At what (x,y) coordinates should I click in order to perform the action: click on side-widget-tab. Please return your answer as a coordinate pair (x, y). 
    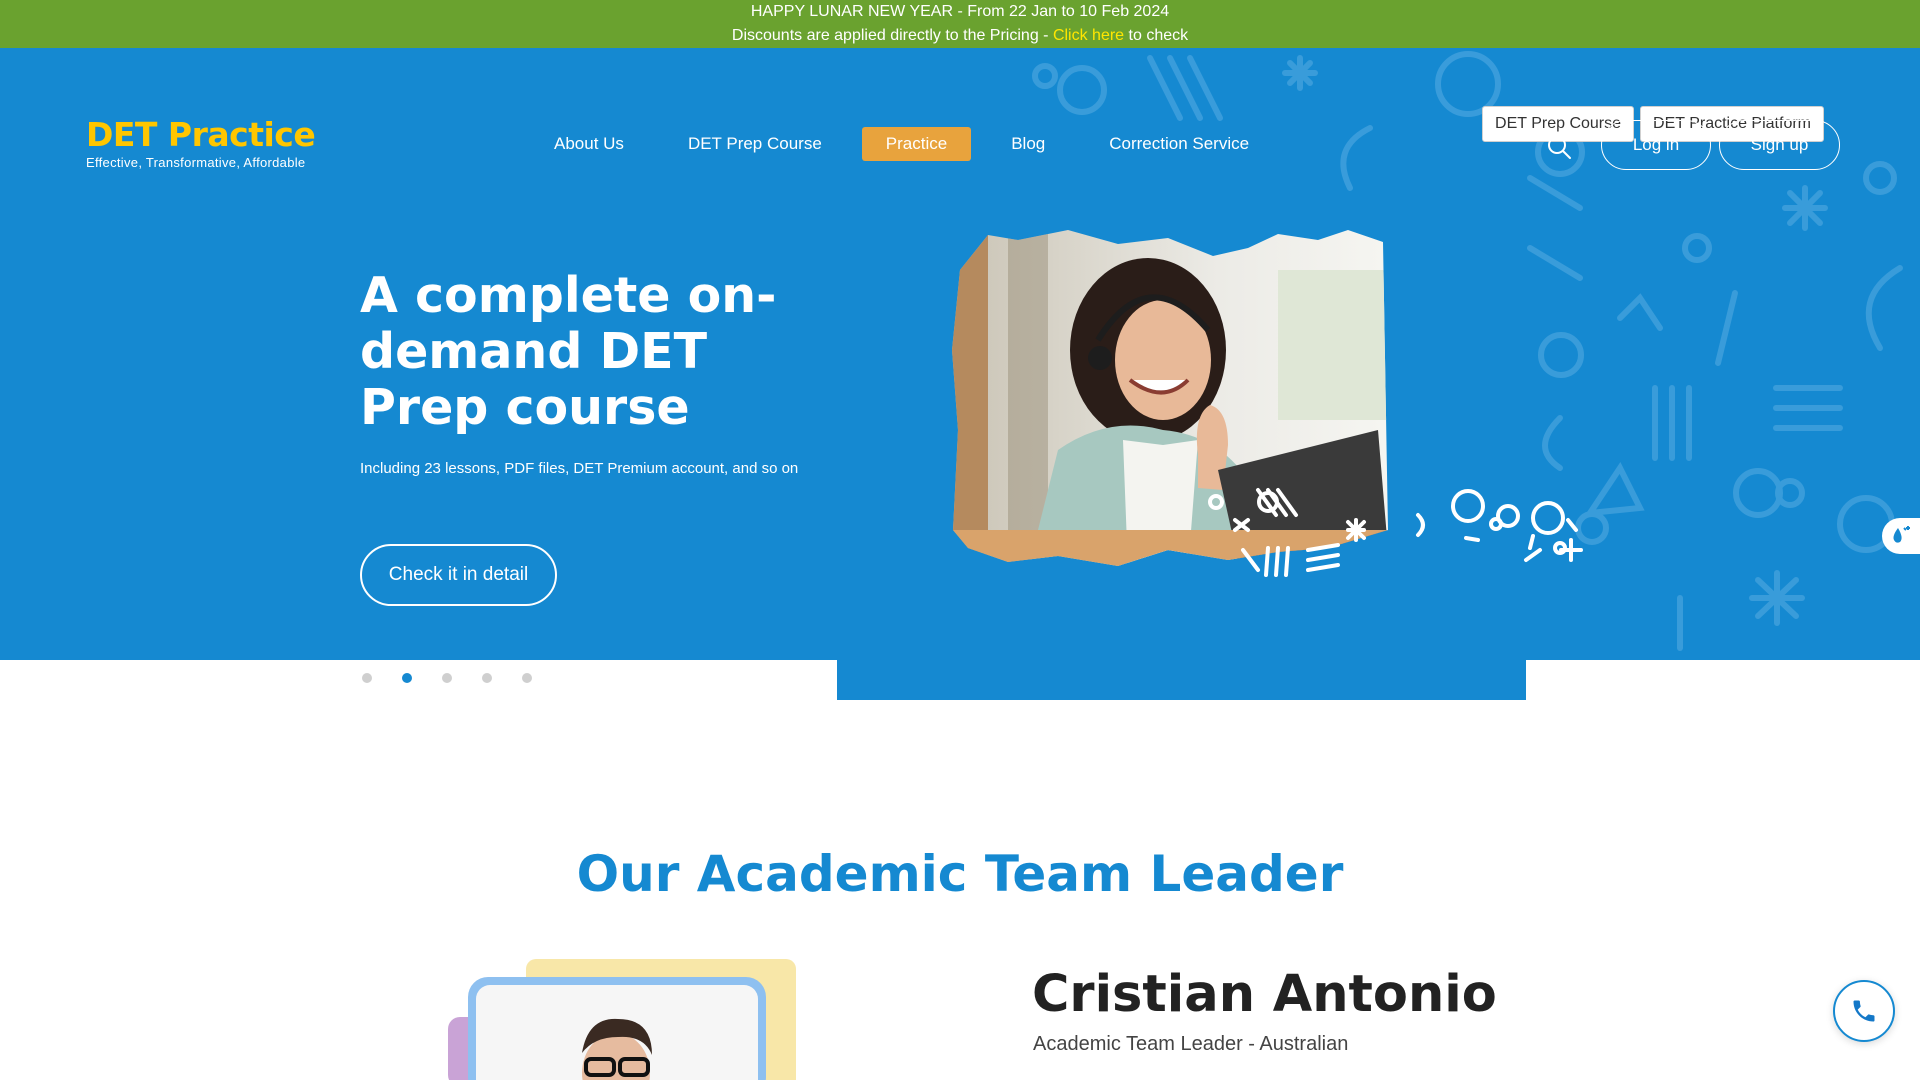
    Looking at the image, I should click on (1901, 536).